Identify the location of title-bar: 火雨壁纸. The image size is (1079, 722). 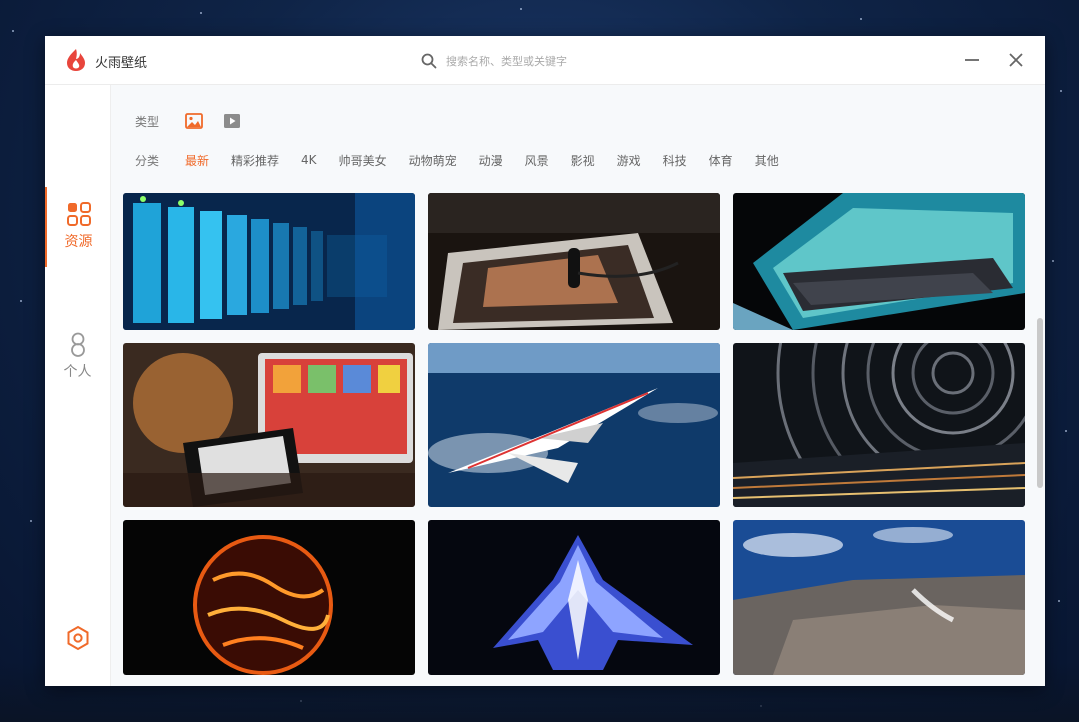
(545, 60).